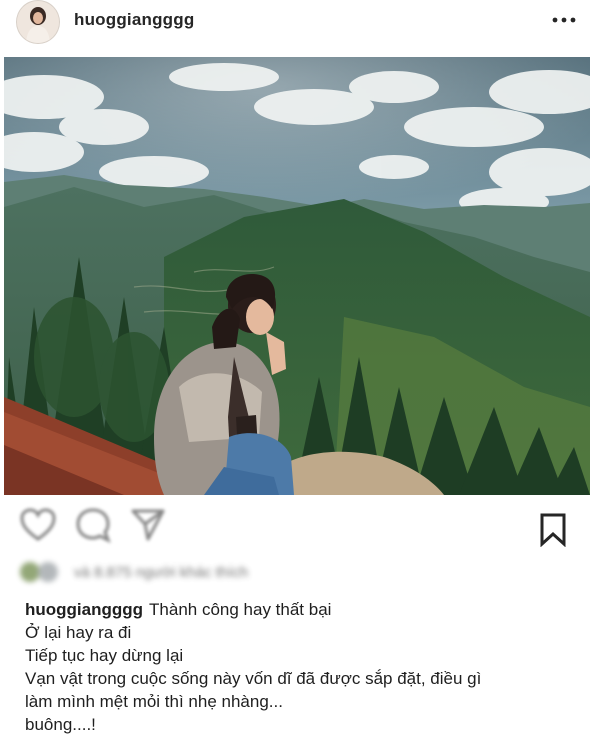 Image resolution: width=600 pixels, height=750 pixels. I want to click on caption-username: huoggiangggg, so click(84, 609).